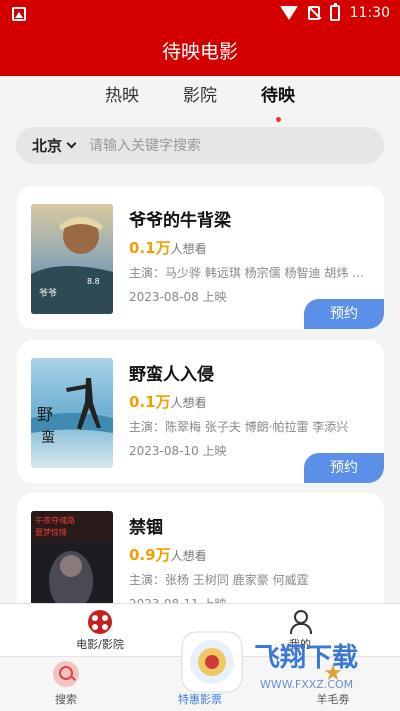  What do you see at coordinates (146, 528) in the screenshot?
I see `movie-title: 禁锢` at bounding box center [146, 528].